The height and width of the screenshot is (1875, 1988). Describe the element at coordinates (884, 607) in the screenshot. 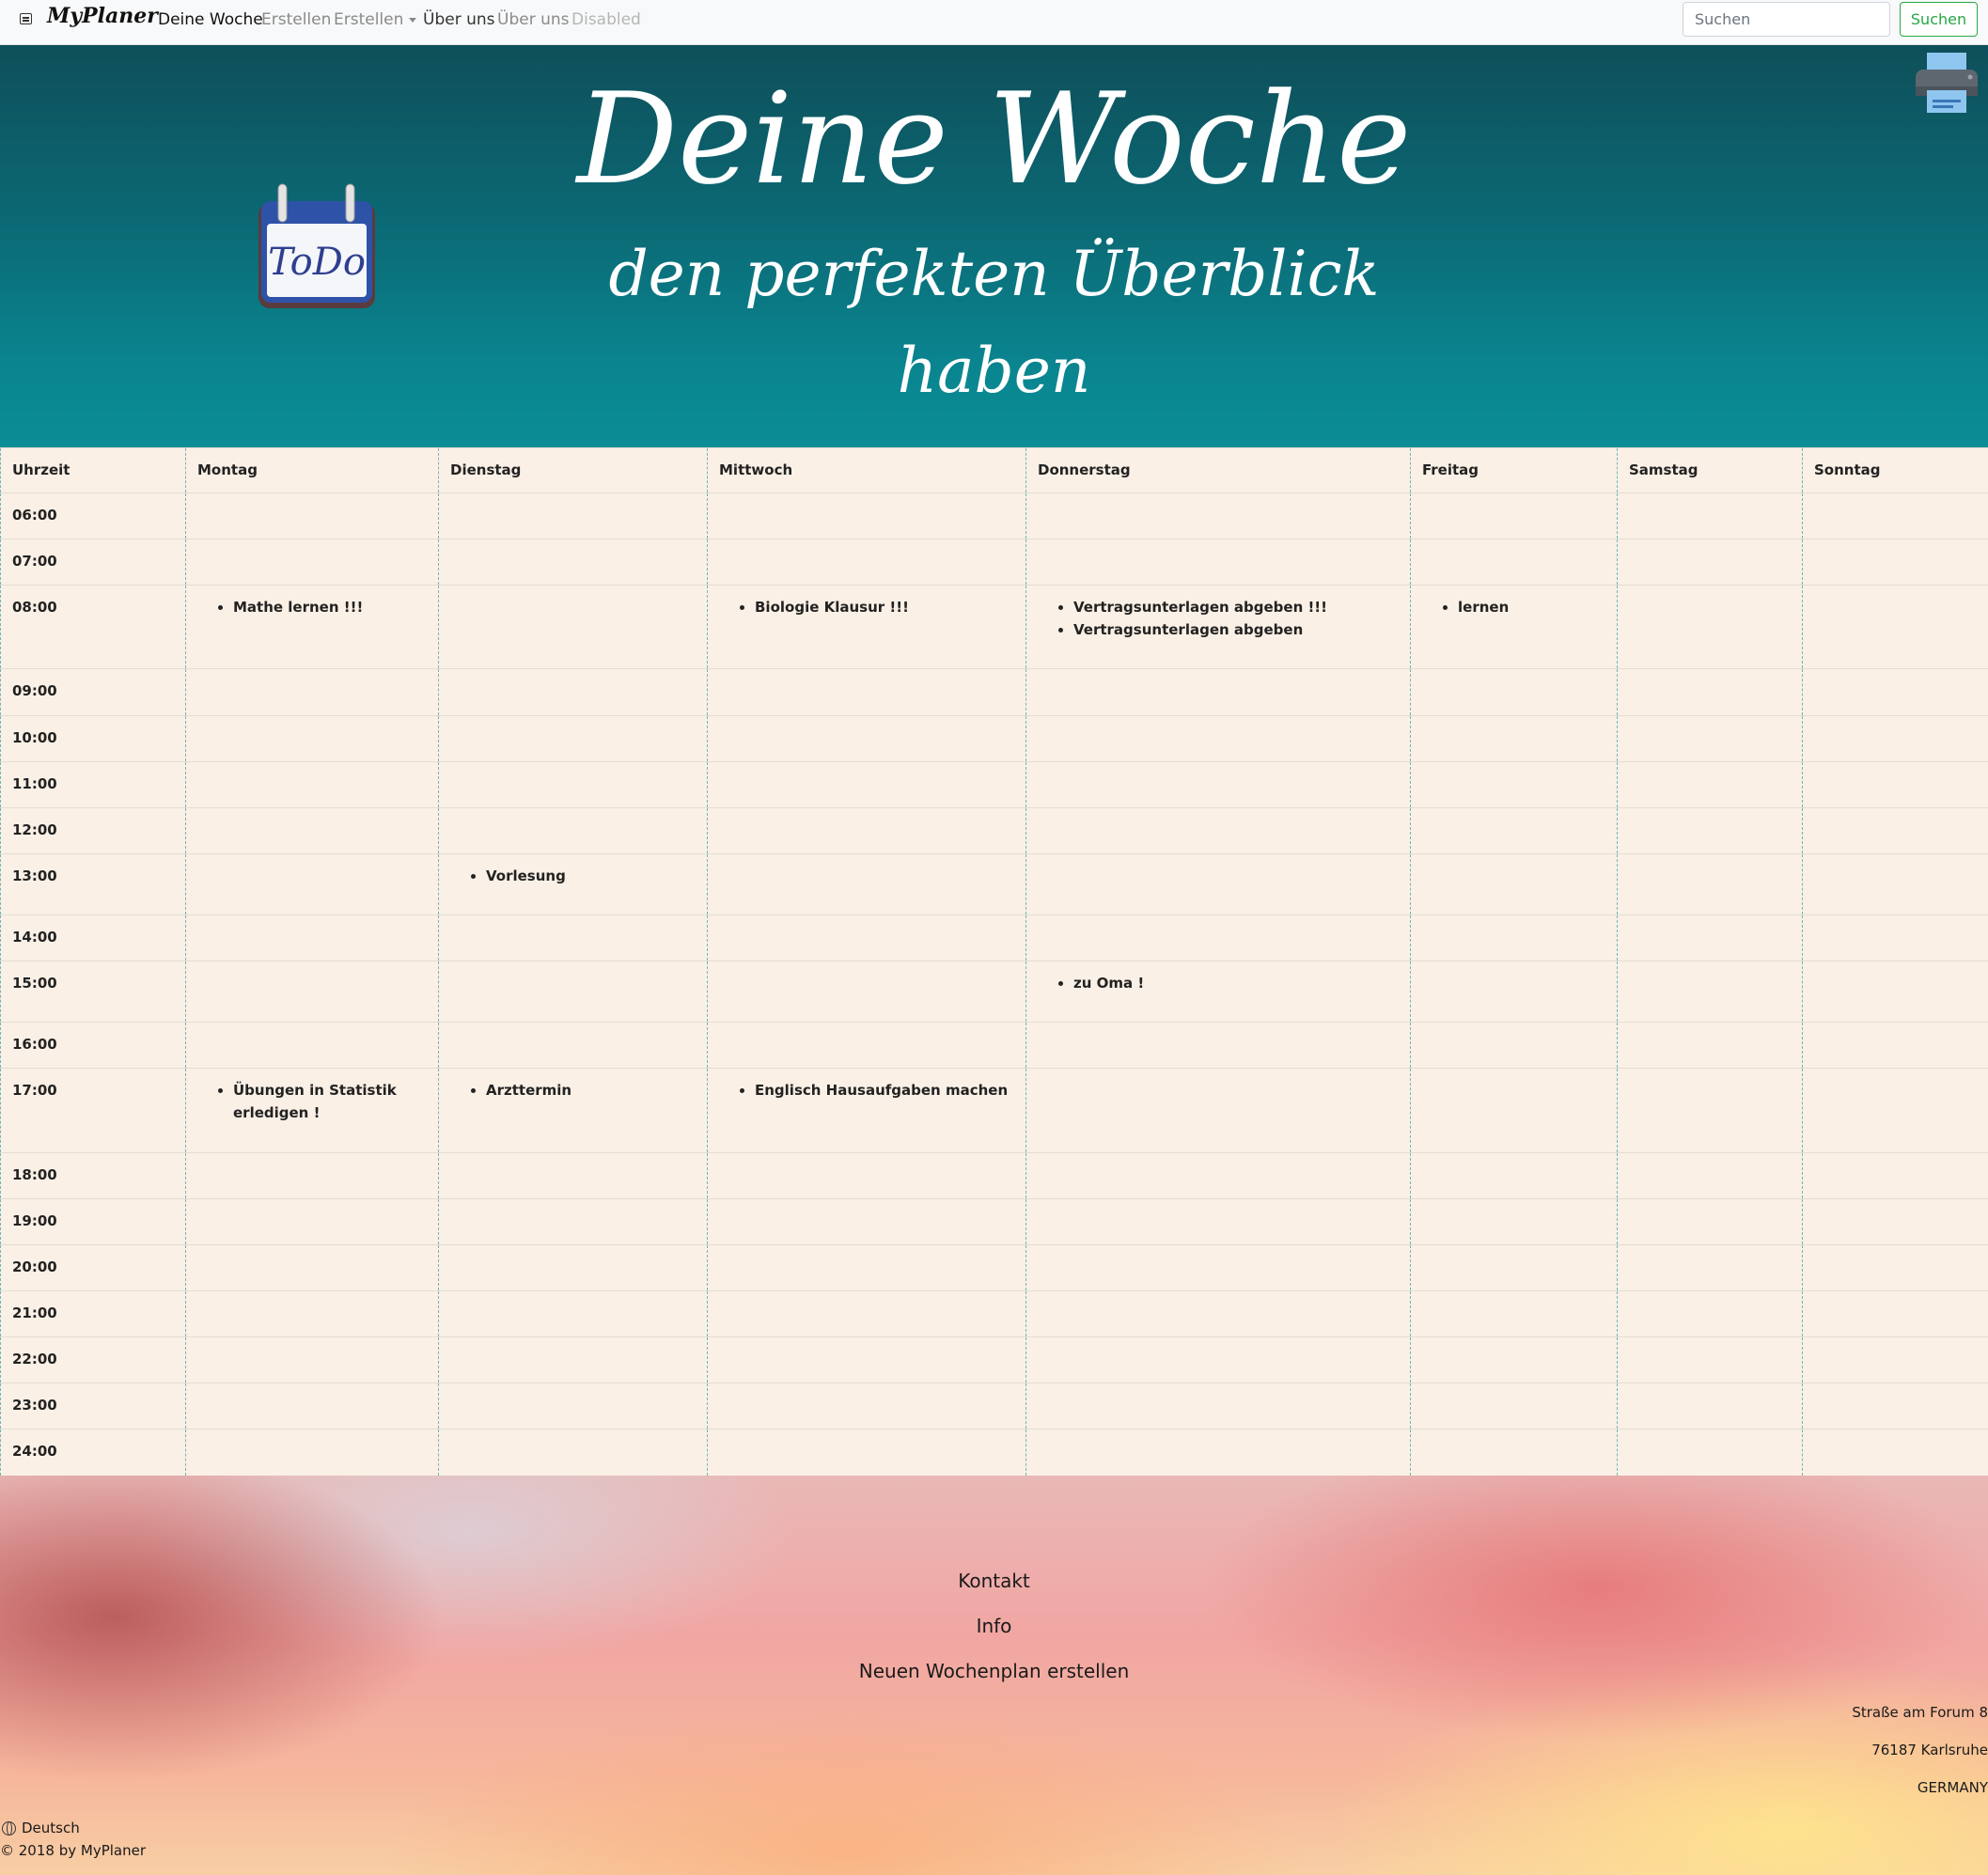

I see `task-item: Biologie Klausur !!!` at that location.